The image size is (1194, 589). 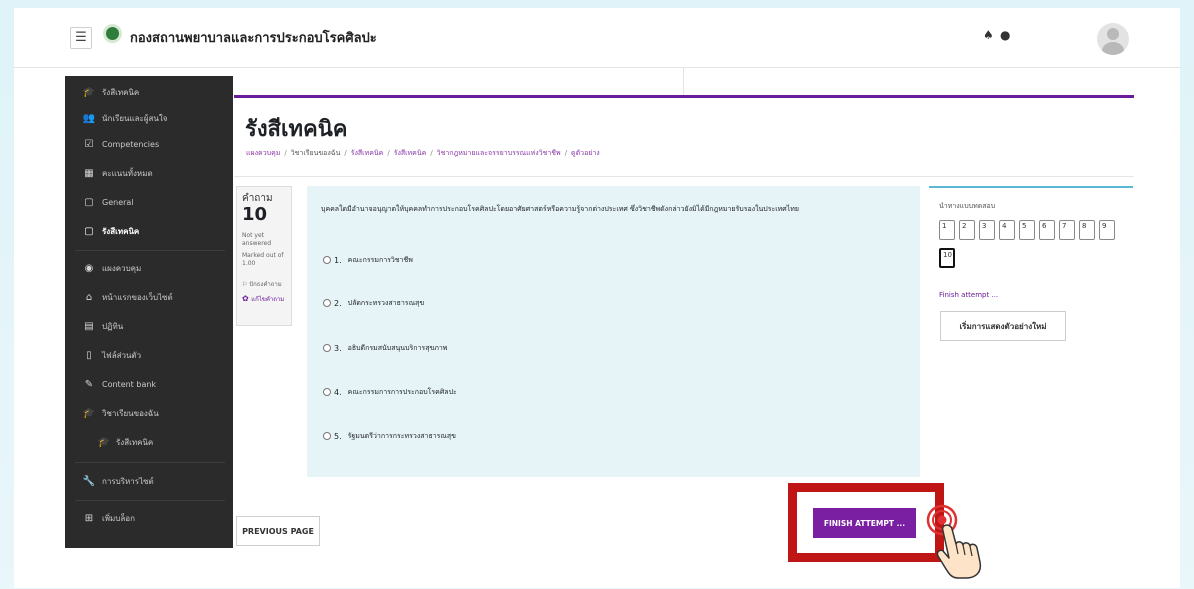 I want to click on edit-question-link: ✿ แก้ไขคำถาม, so click(x=263, y=299).